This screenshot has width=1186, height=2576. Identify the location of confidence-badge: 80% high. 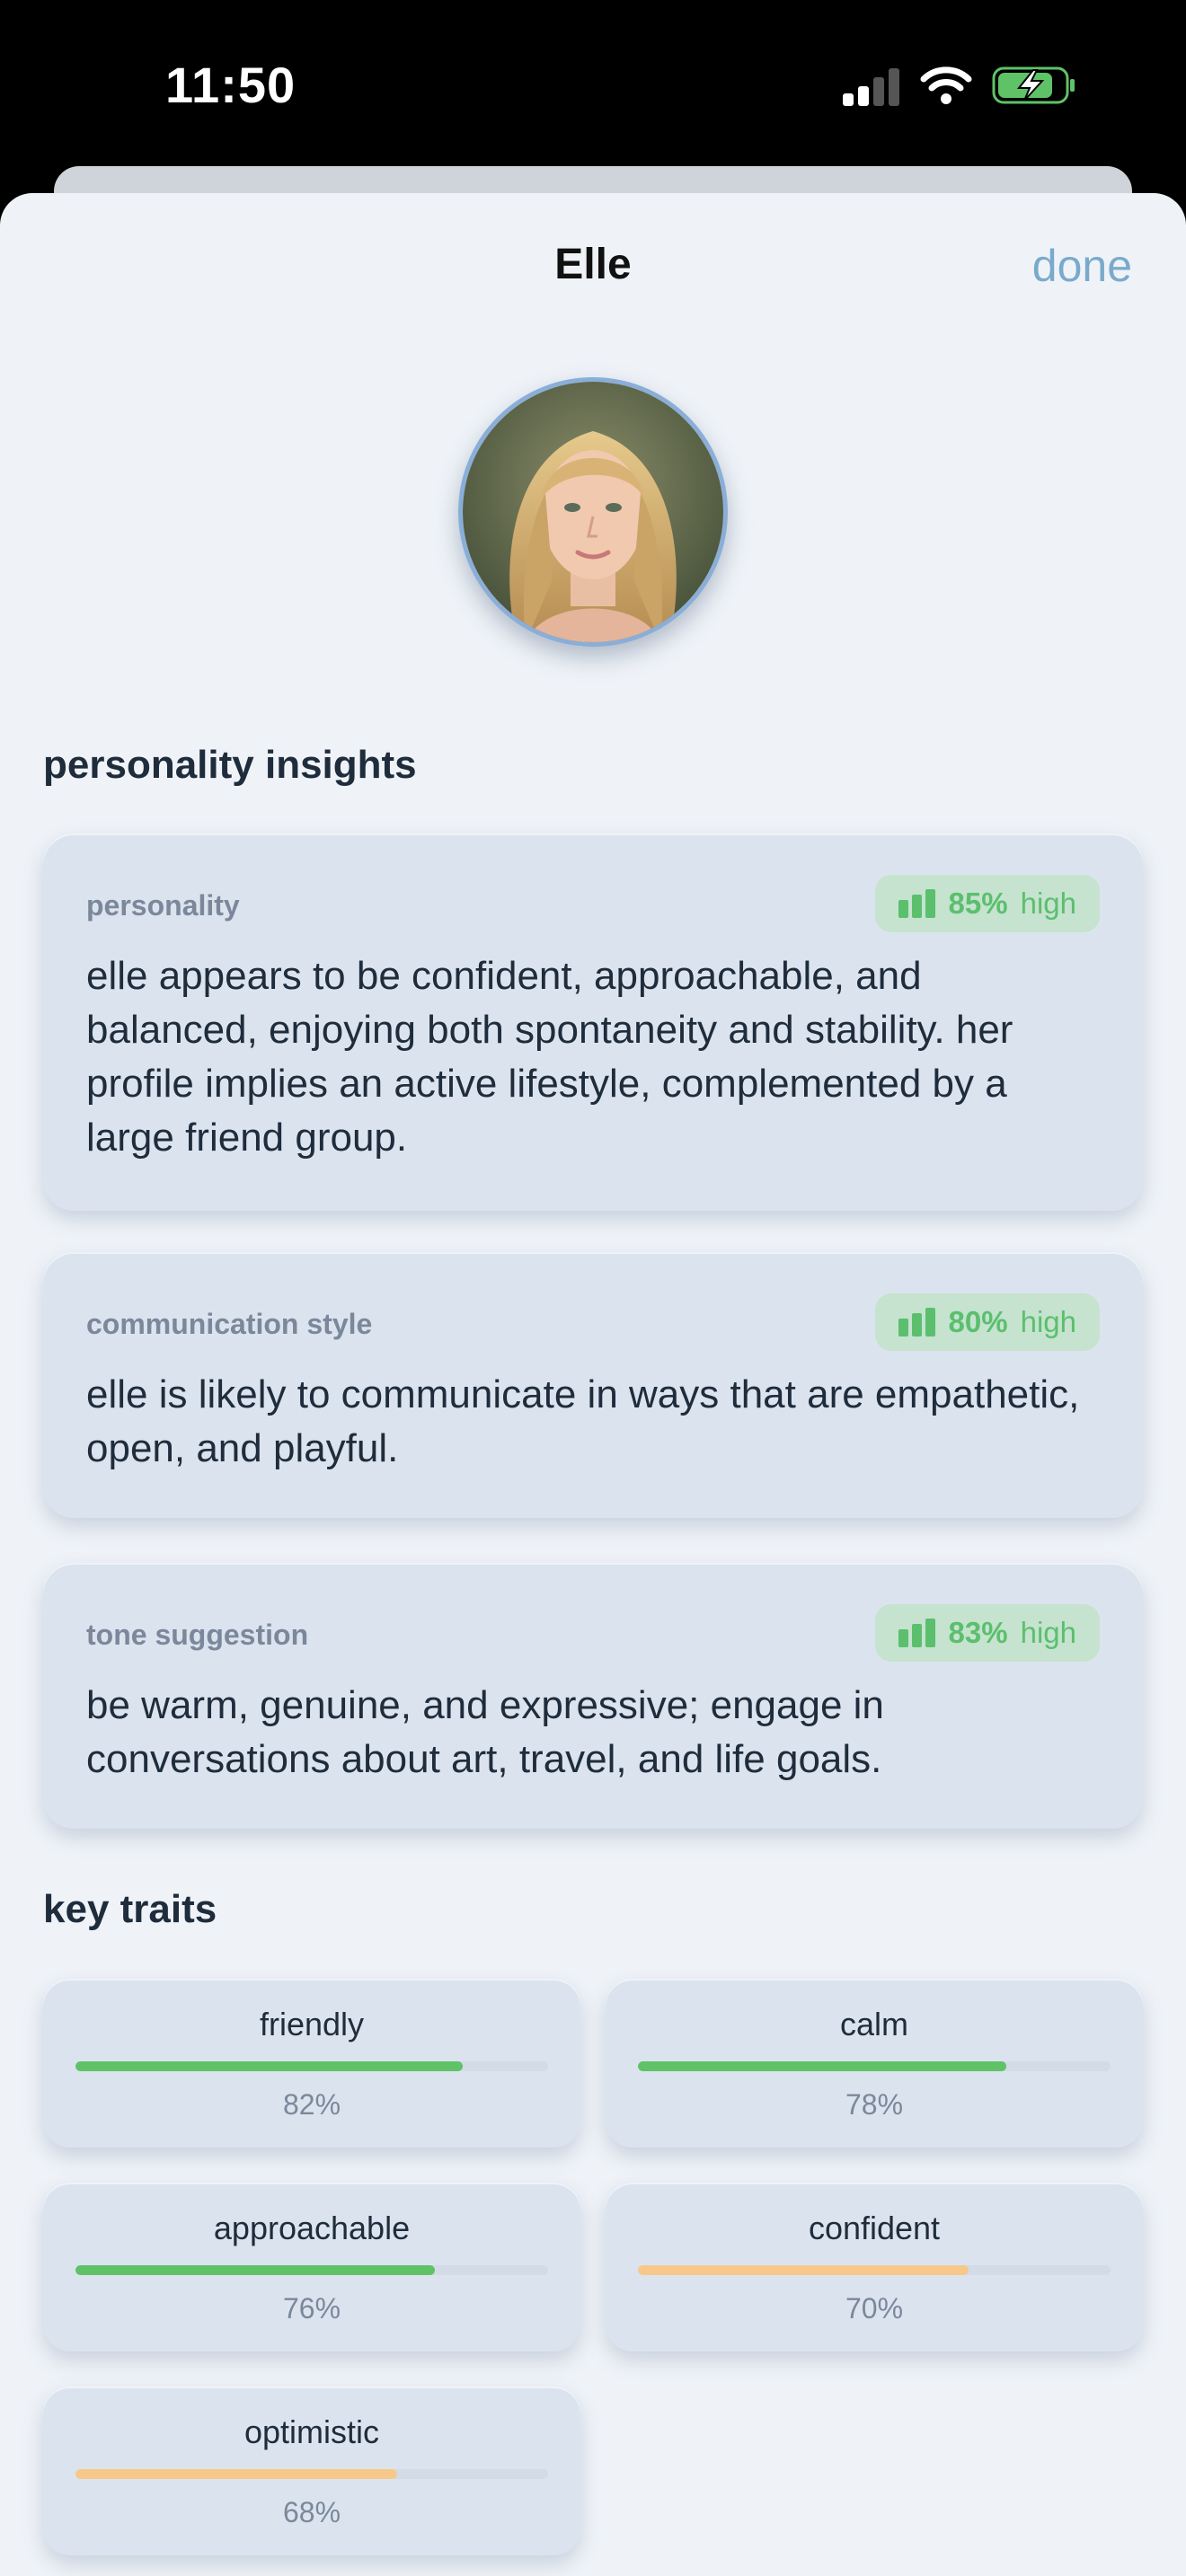
(987, 1322).